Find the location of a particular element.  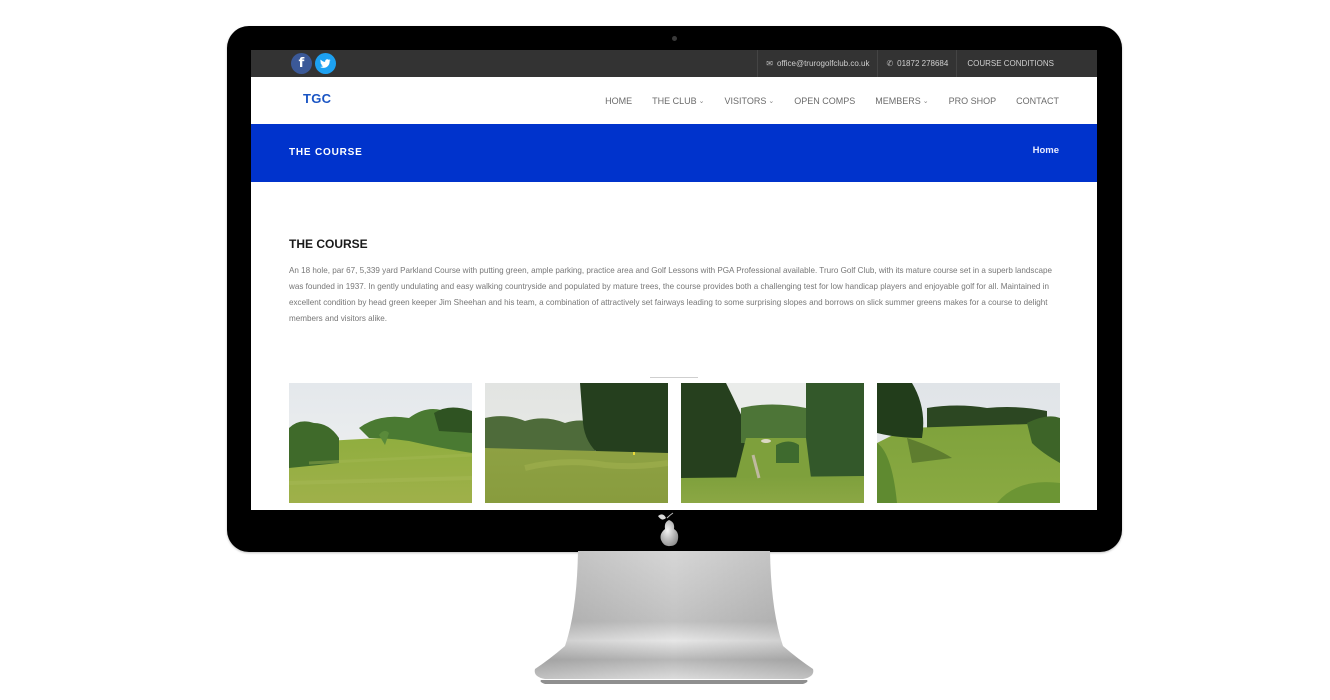

camera-dot is located at coordinates (674, 38).